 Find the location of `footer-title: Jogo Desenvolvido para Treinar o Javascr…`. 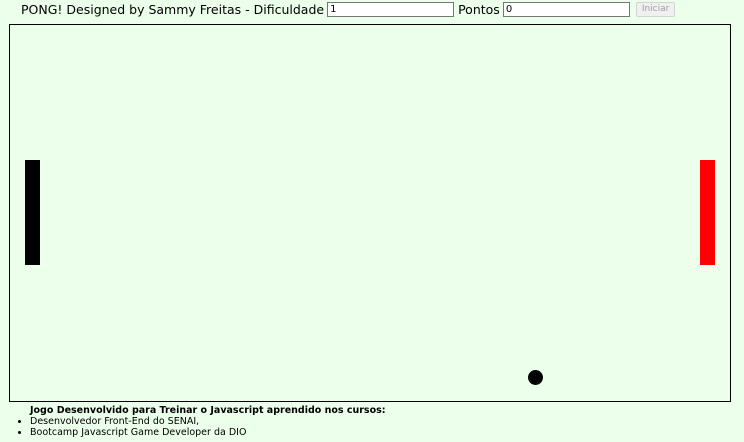

footer-title: Jogo Desenvolvido para Treinar o Javascr… is located at coordinates (208, 410).